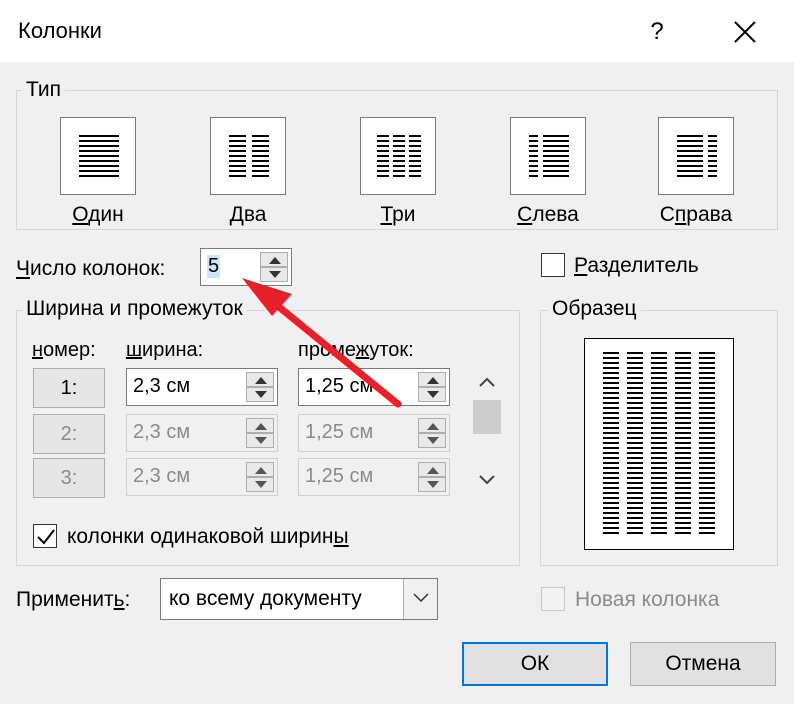  I want to click on width-1-down-button, so click(260, 394).